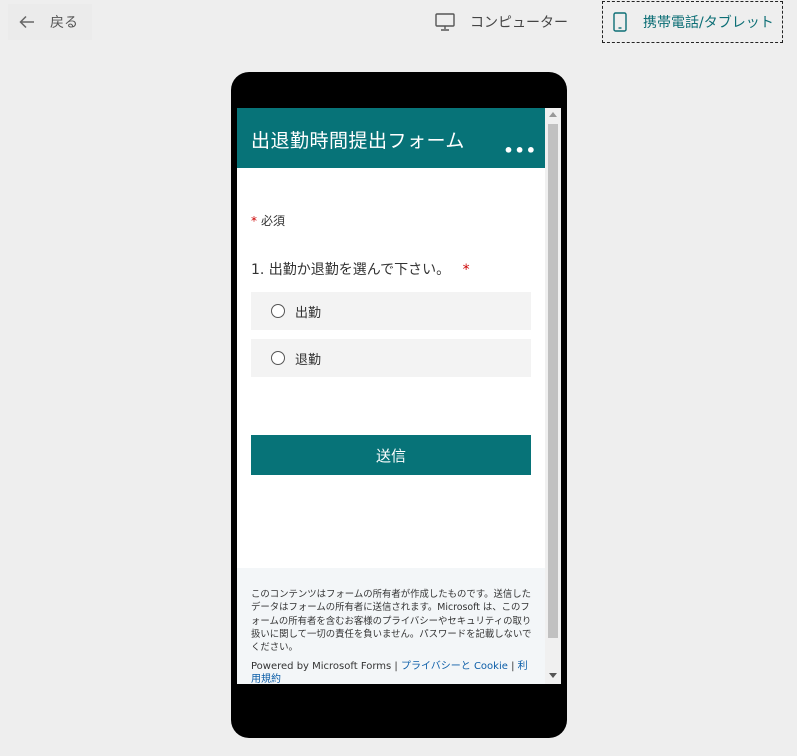  I want to click on powered-by-text: Powered by Microsoft Forms |, so click(324, 666).